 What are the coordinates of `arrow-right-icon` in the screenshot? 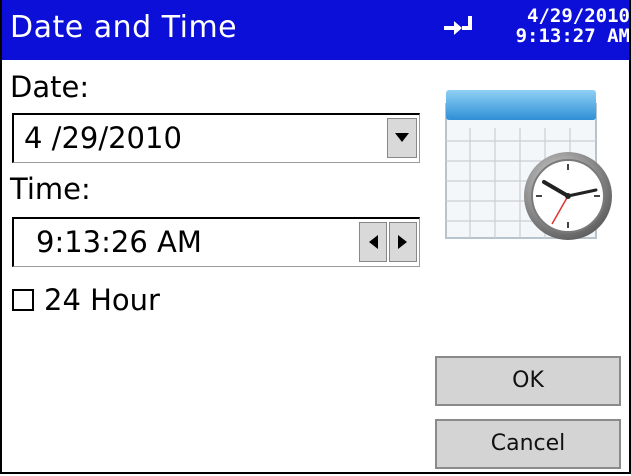 It's located at (402, 242).